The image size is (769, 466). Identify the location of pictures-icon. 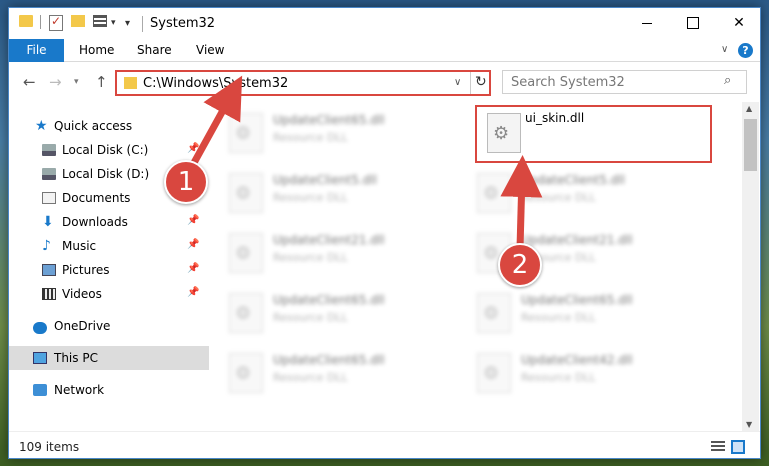
(49, 270).